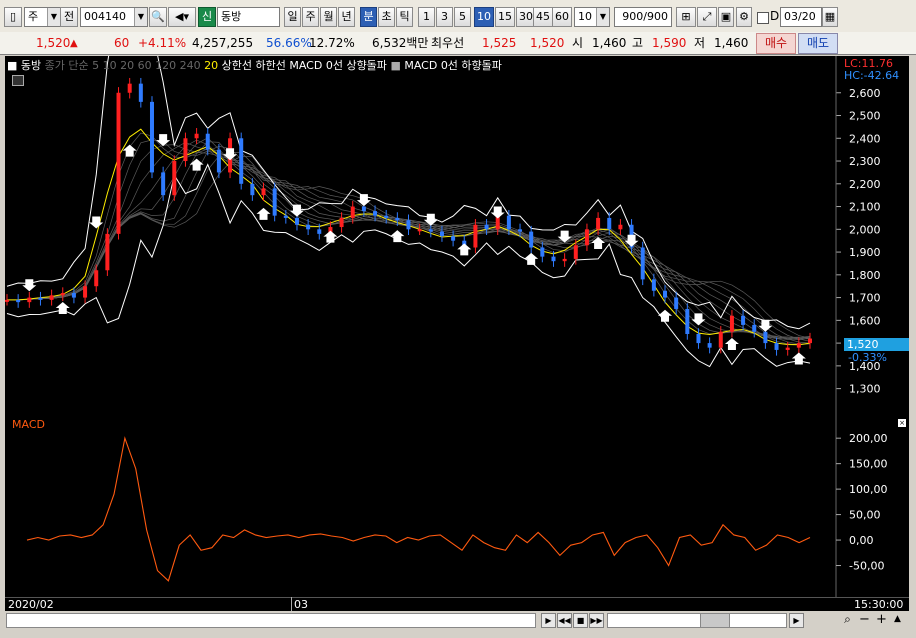 This screenshot has height=638, width=916. I want to click on date-input: 03/20, so click(801, 17).